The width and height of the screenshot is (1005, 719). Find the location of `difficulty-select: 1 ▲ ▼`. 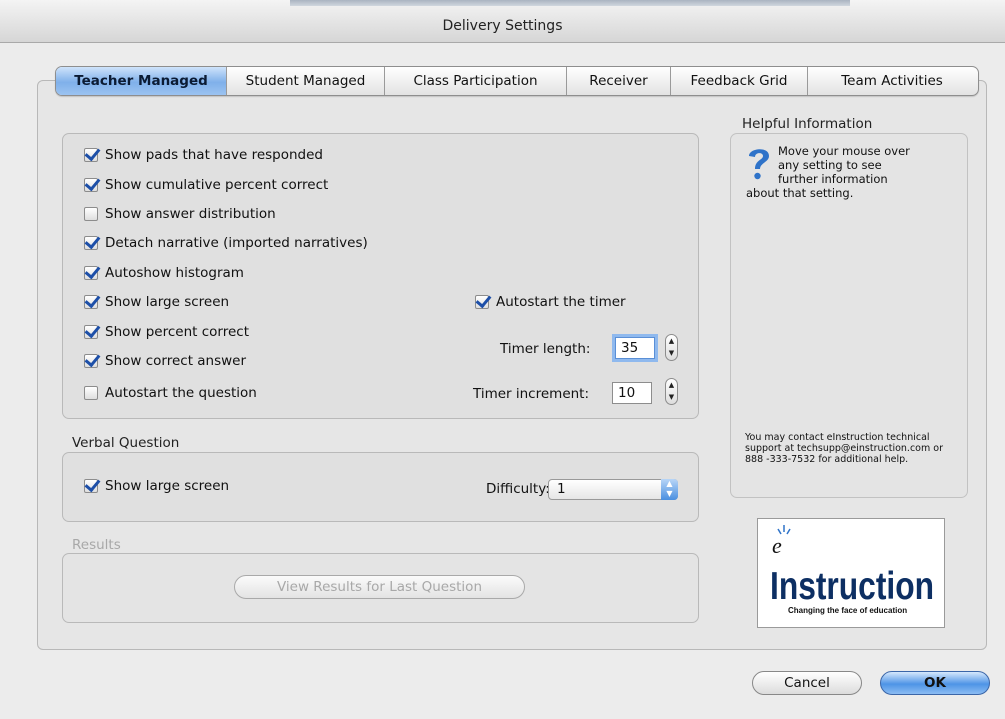

difficulty-select: 1 ▲ ▼ is located at coordinates (613, 489).